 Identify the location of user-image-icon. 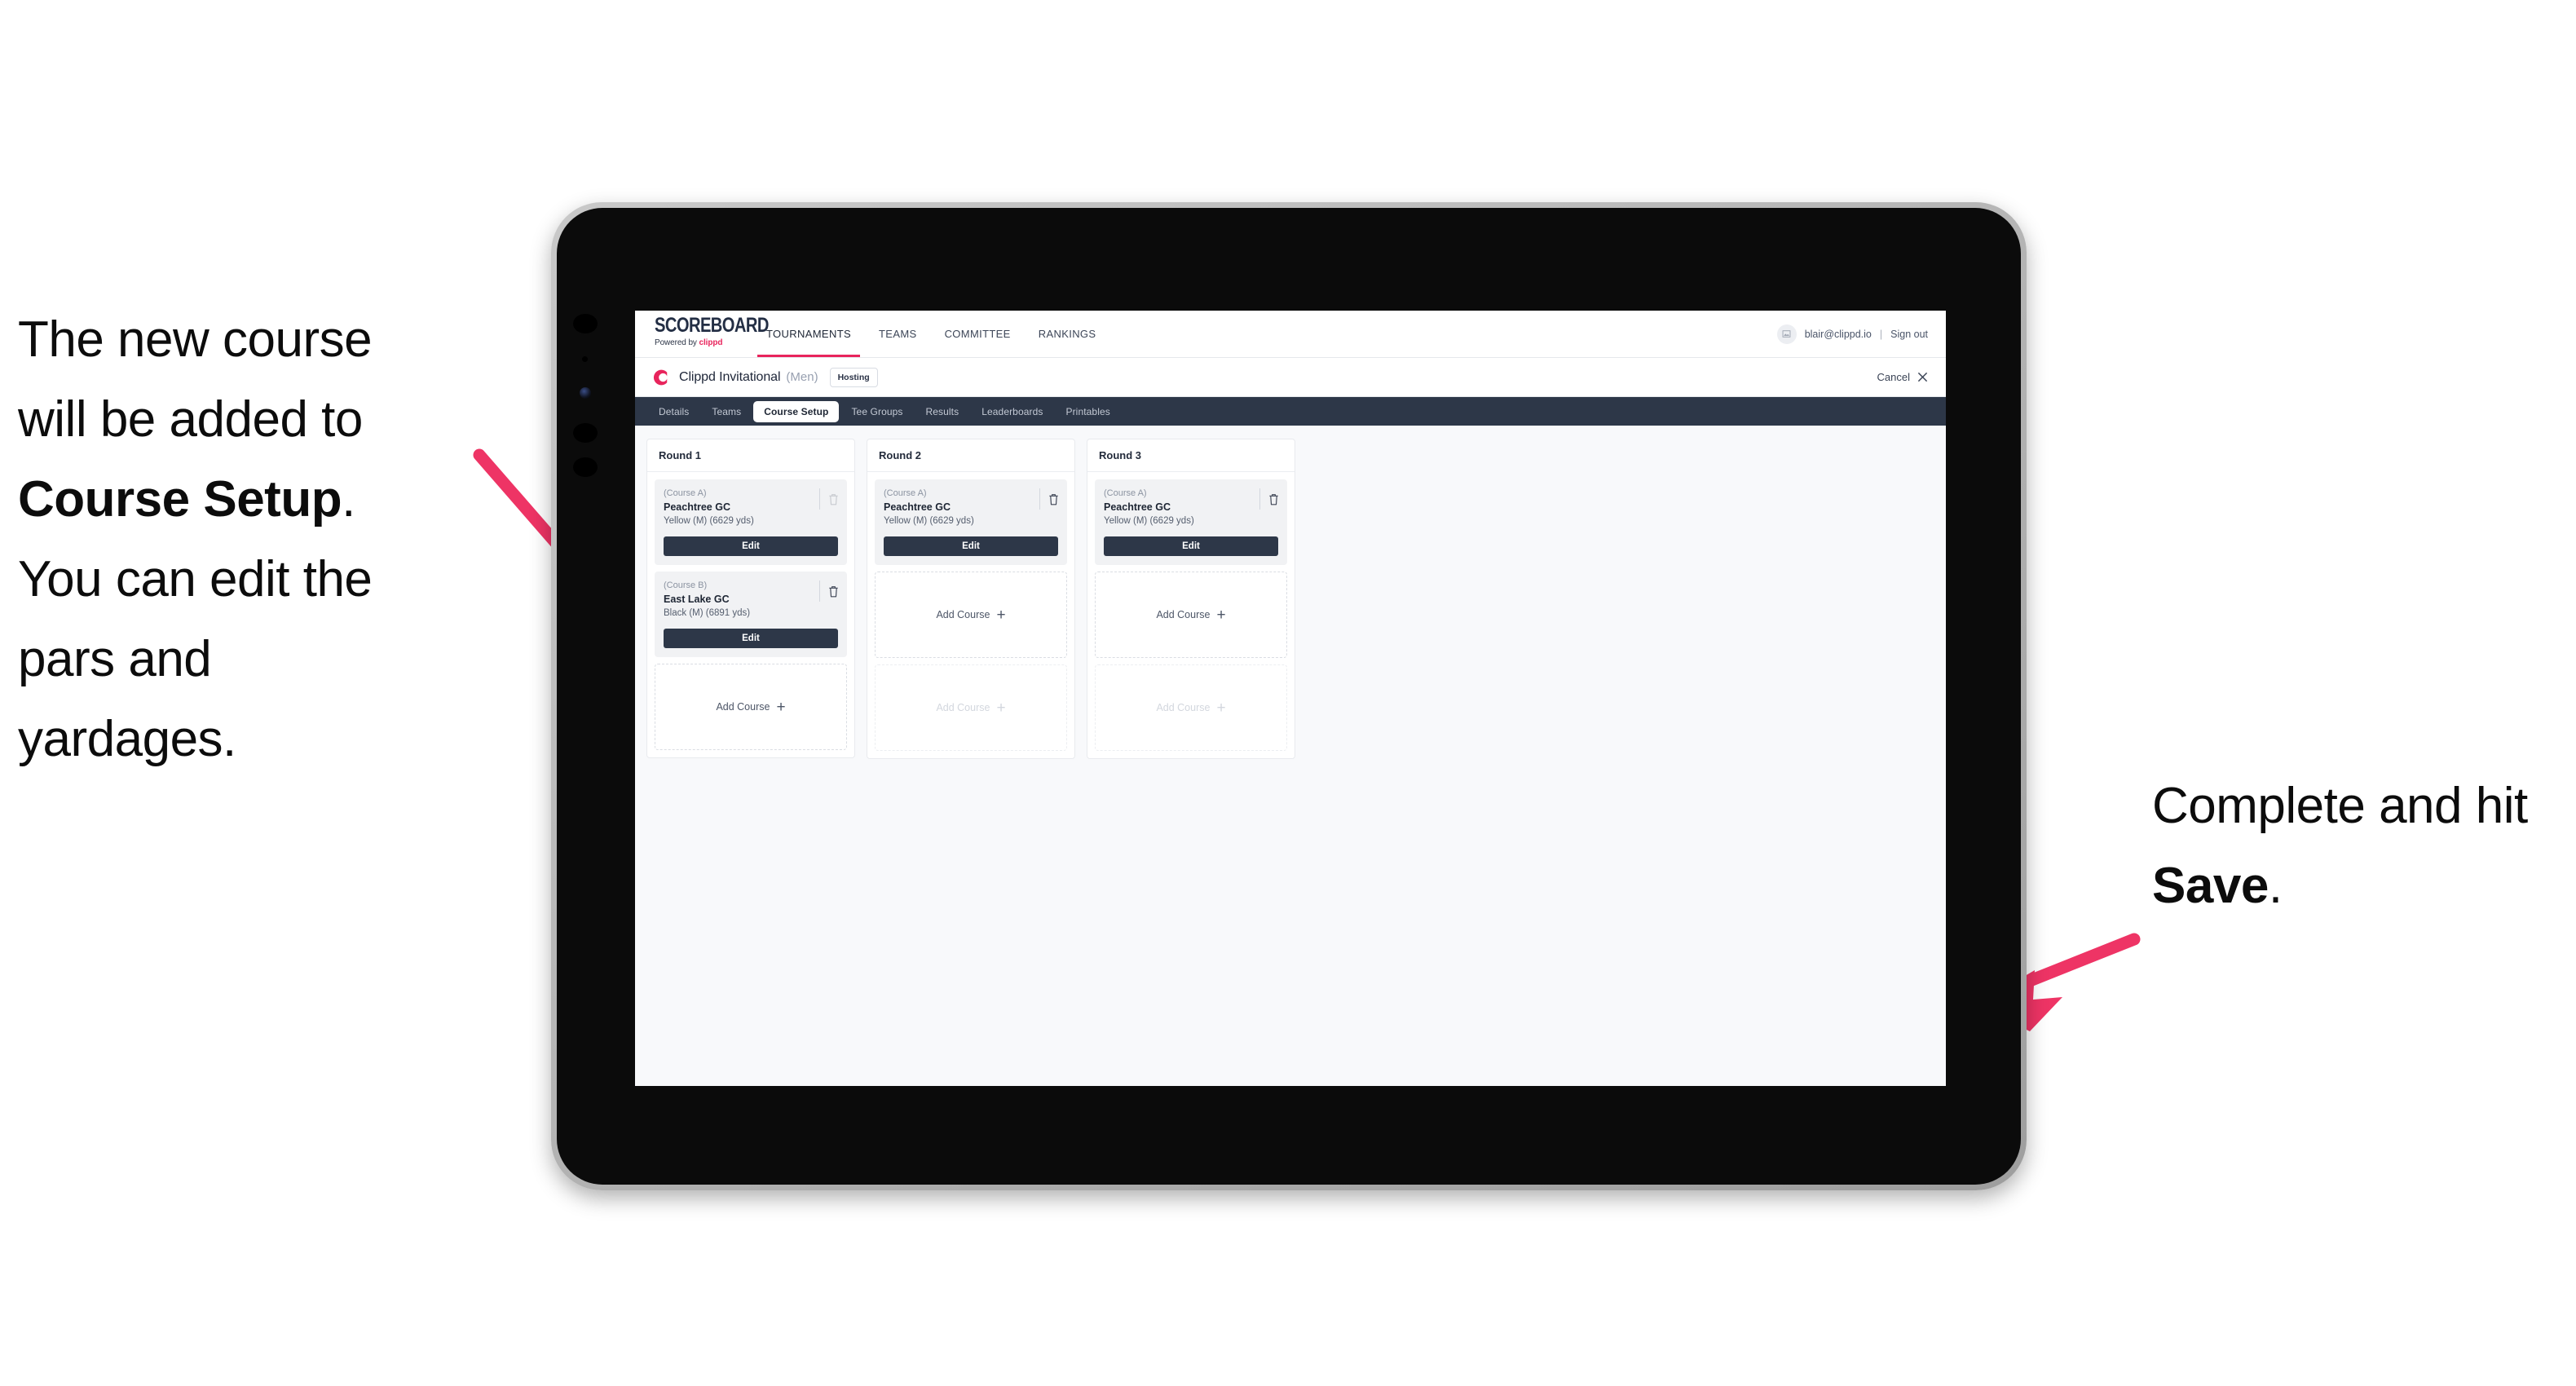
(1786, 334).